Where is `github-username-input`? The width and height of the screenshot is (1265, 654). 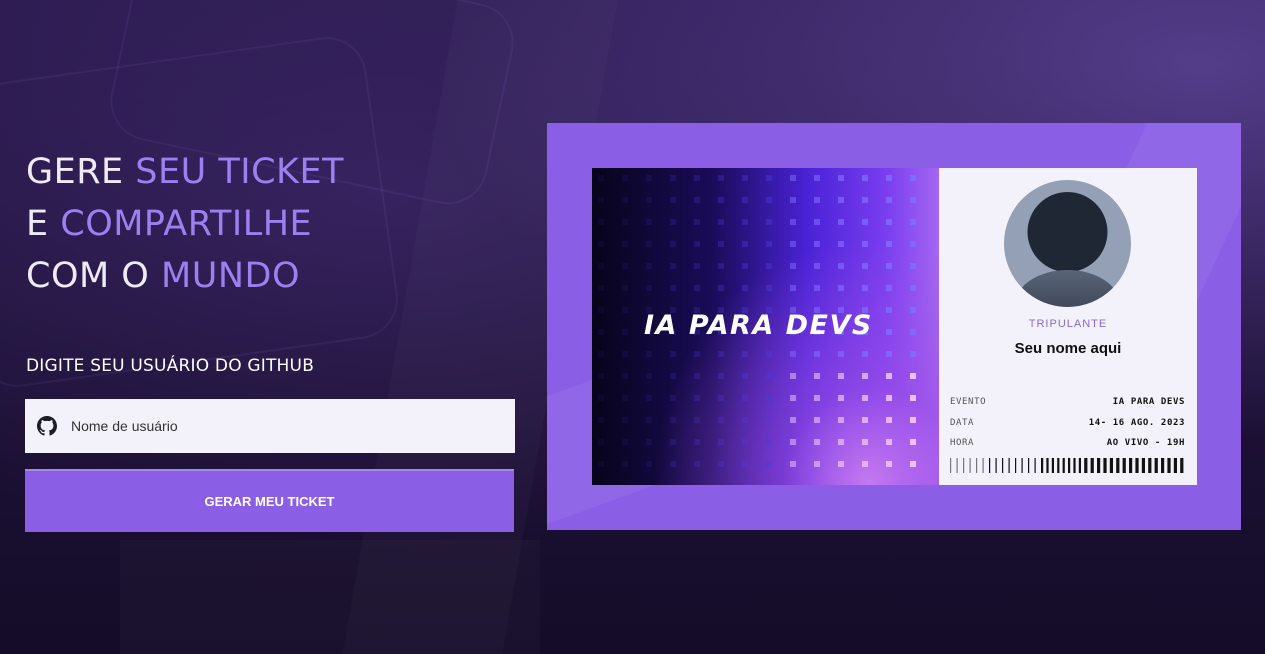 github-username-input is located at coordinates (281, 426).